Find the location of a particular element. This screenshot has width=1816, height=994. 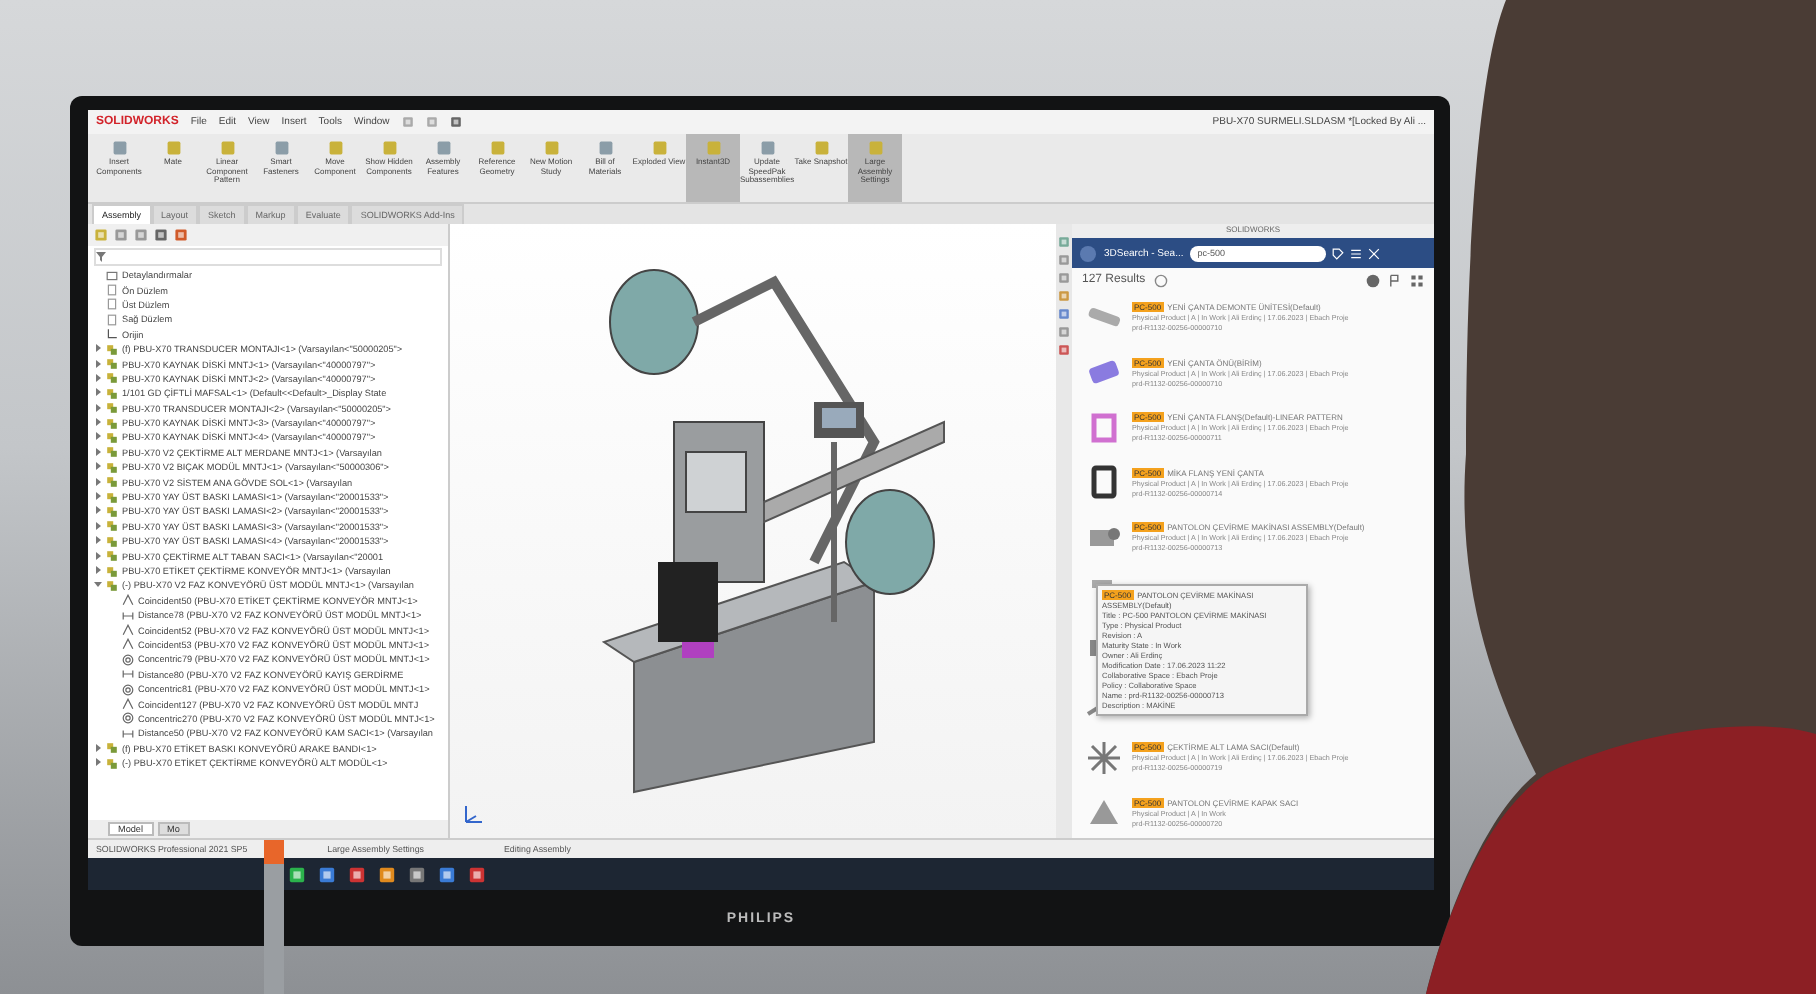

origin-icon is located at coordinates (112, 334).